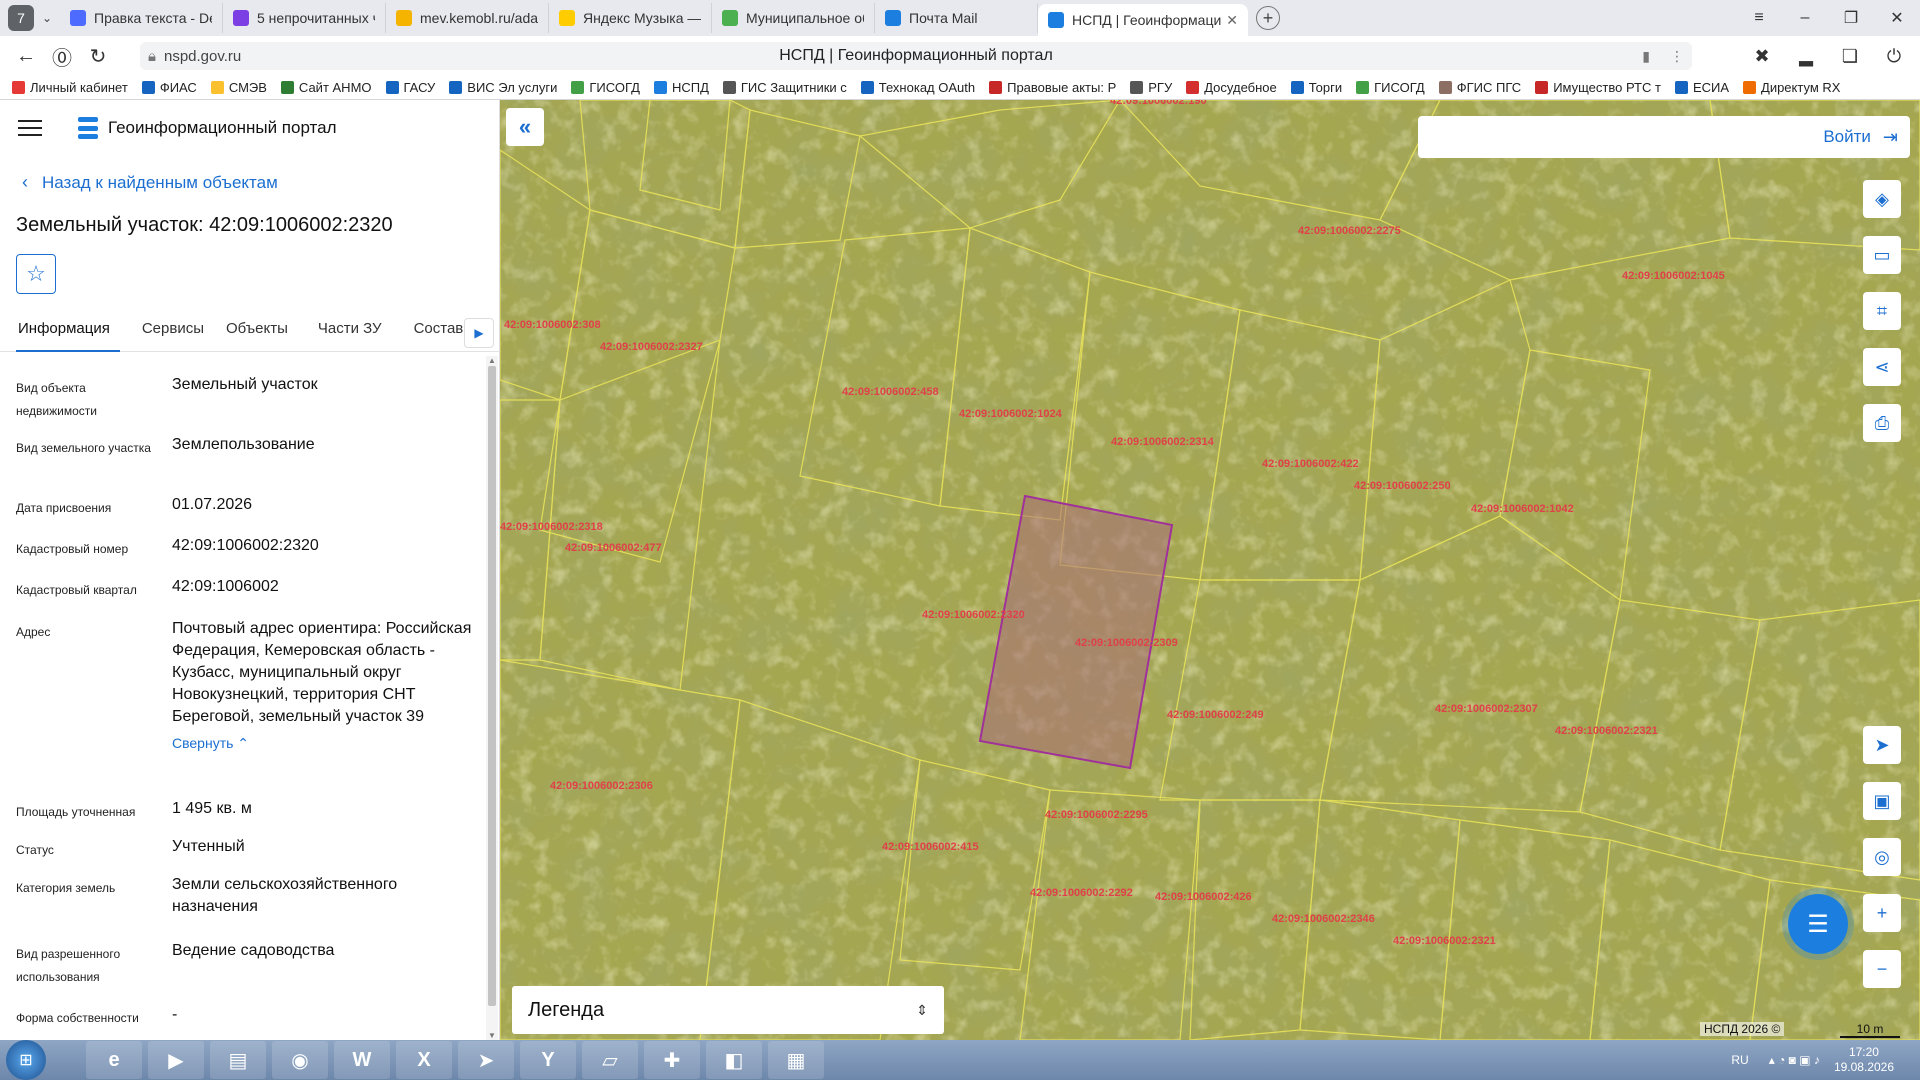 The height and width of the screenshot is (1080, 1920). What do you see at coordinates (26, 56) in the screenshot?
I see `back-icon: ←` at bounding box center [26, 56].